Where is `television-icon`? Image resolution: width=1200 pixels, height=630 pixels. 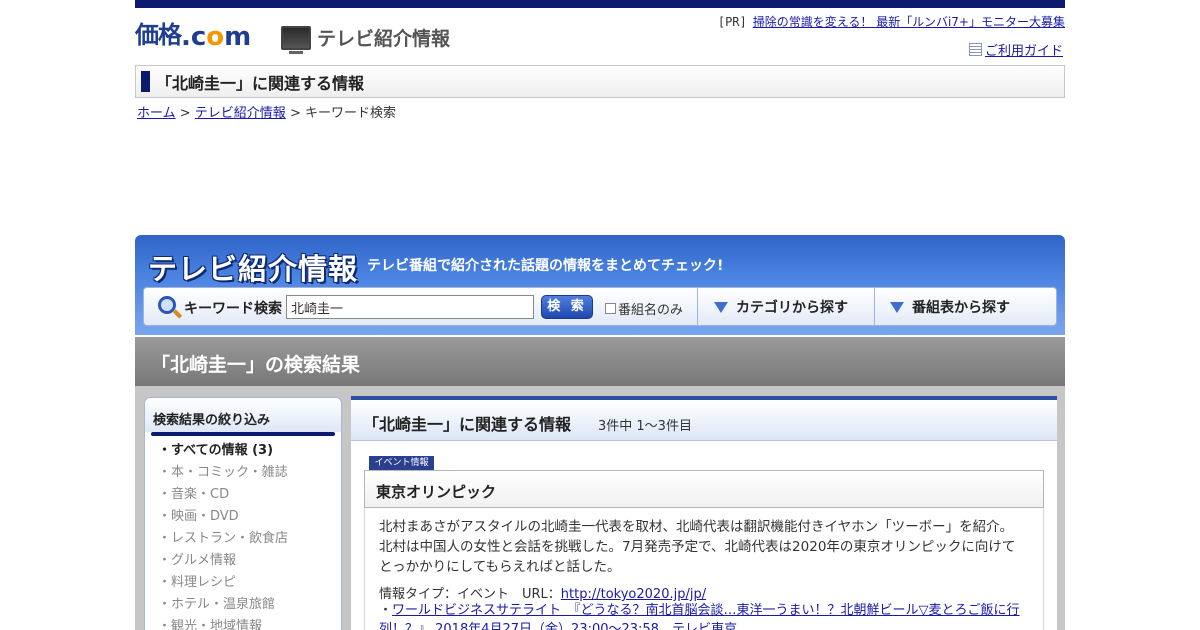
television-icon is located at coordinates (296, 39).